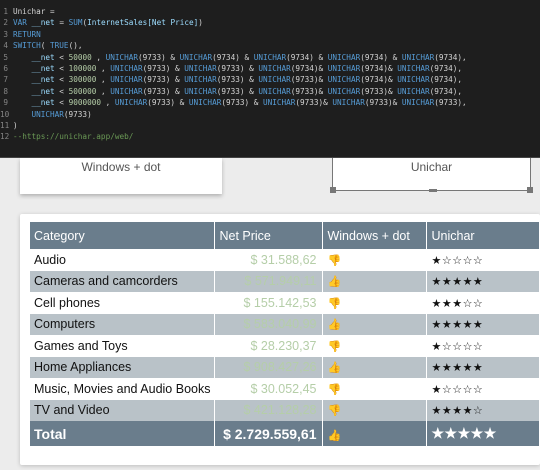 The height and width of the screenshot is (470, 540). I want to click on table-row: Audio $ 31.588,62 👎 ★☆☆☆☆, so click(285, 260).